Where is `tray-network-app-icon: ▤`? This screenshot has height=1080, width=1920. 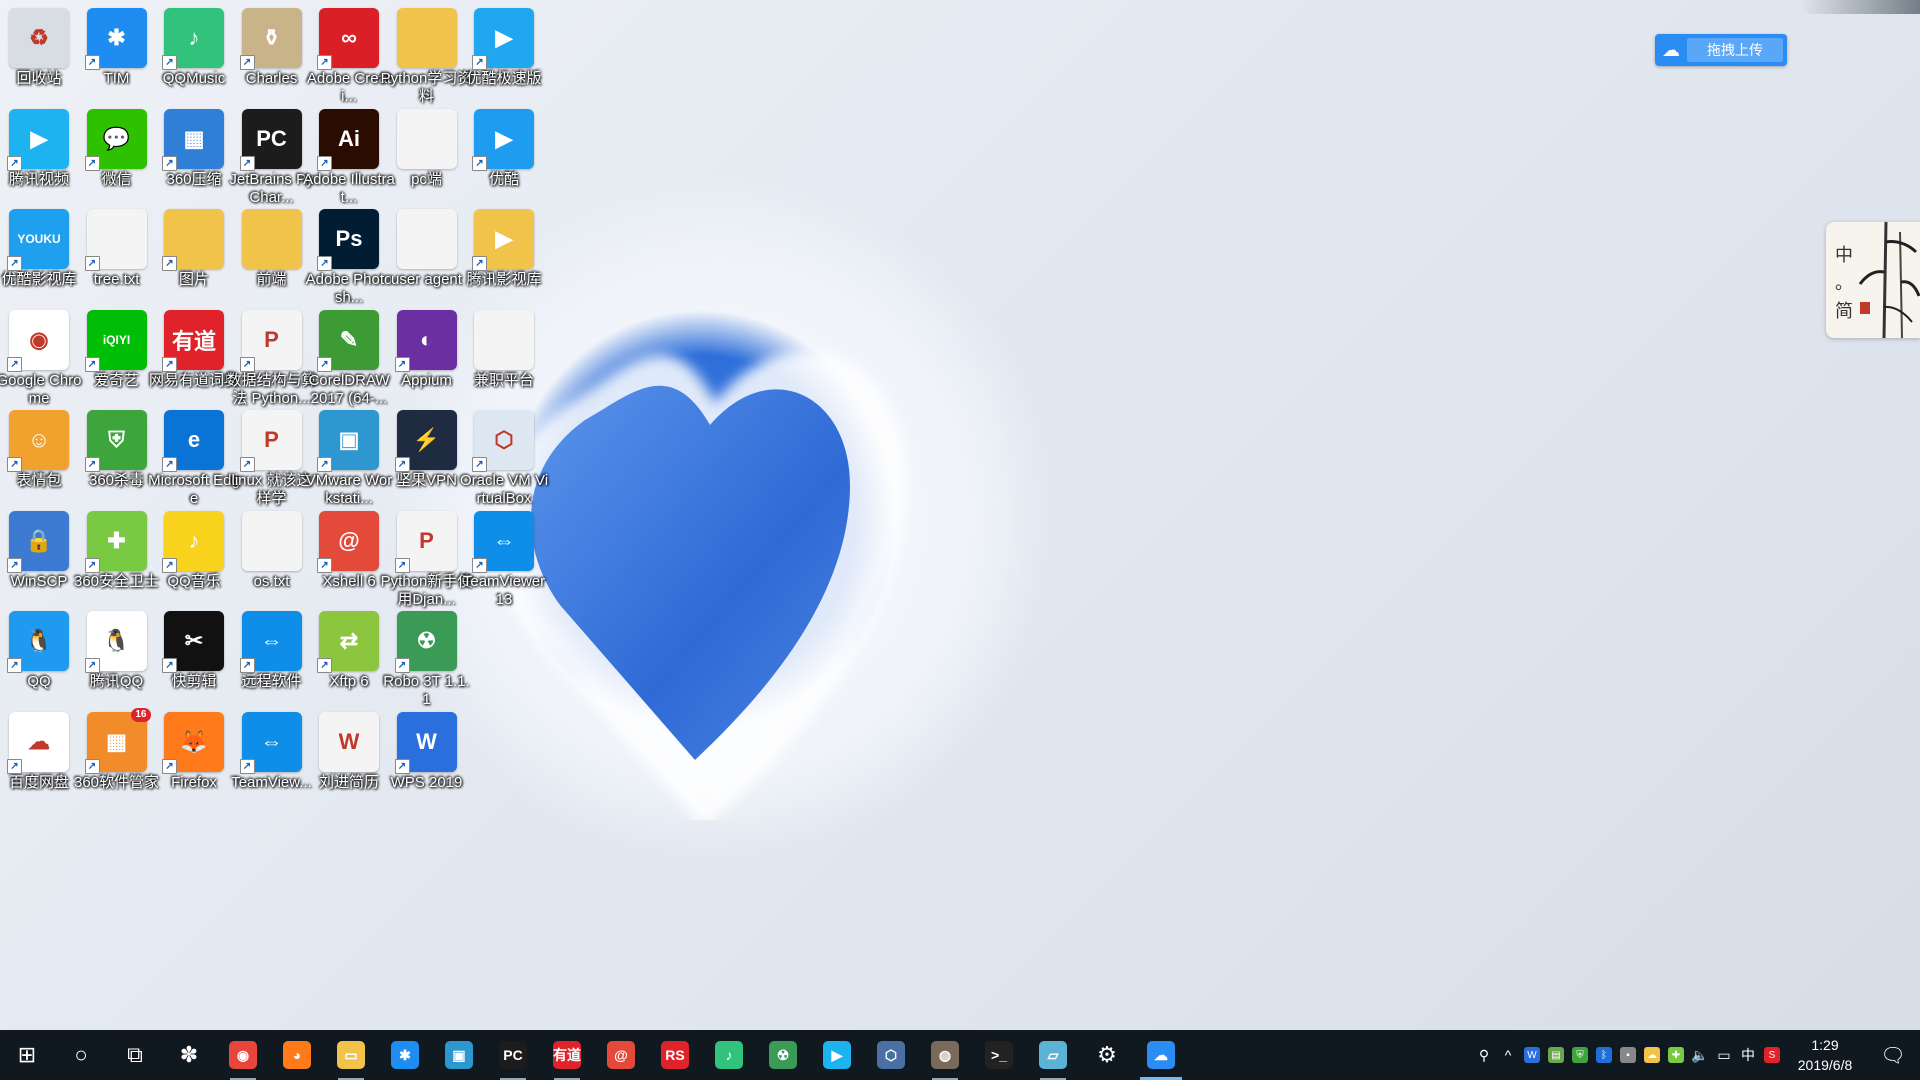 tray-network-app-icon: ▤ is located at coordinates (1556, 1055).